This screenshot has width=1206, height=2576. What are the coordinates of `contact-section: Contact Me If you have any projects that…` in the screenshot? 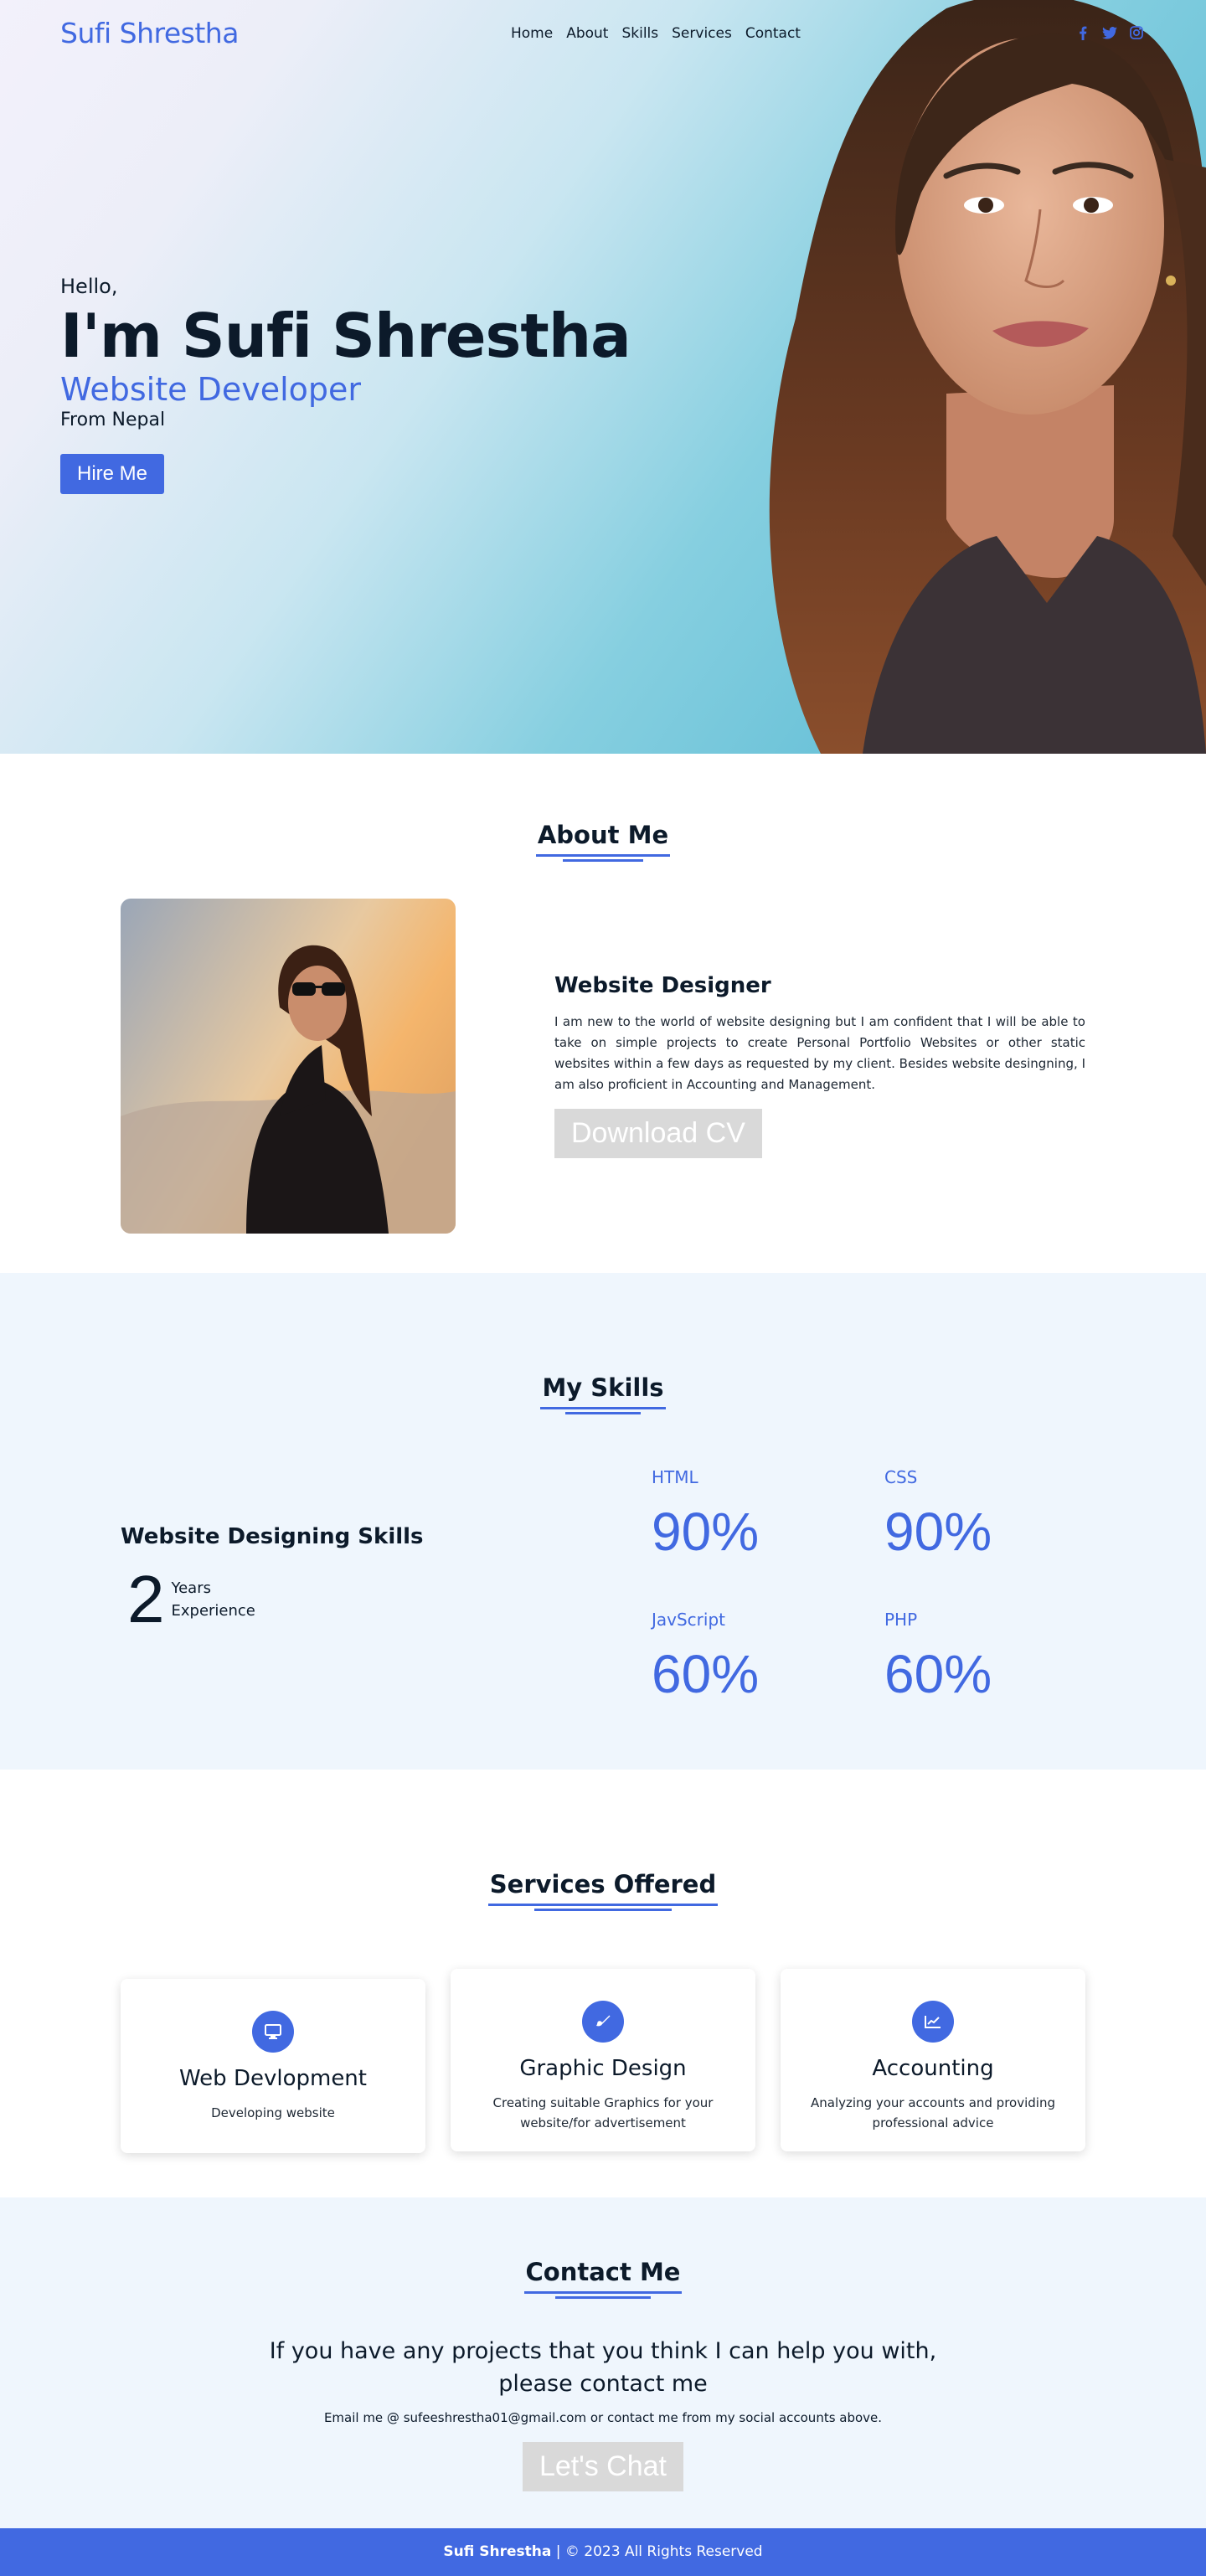 It's located at (603, 2362).